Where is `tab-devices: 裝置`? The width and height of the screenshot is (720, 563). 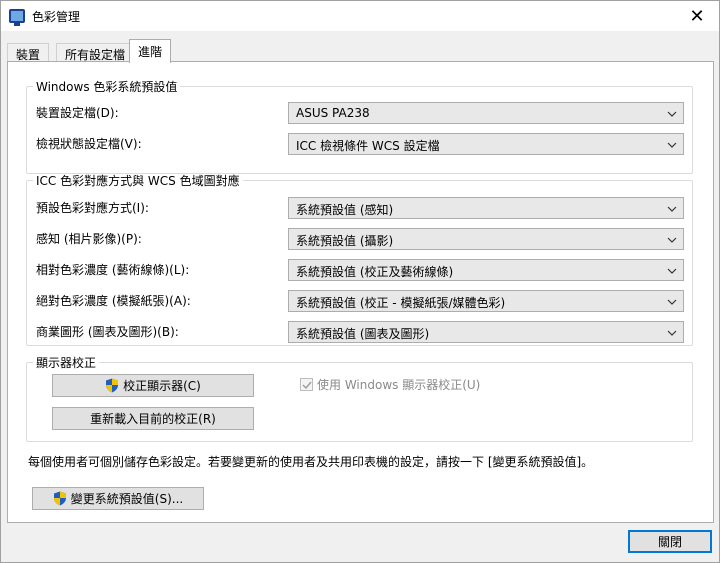
tab-devices: 裝置 is located at coordinates (28, 52).